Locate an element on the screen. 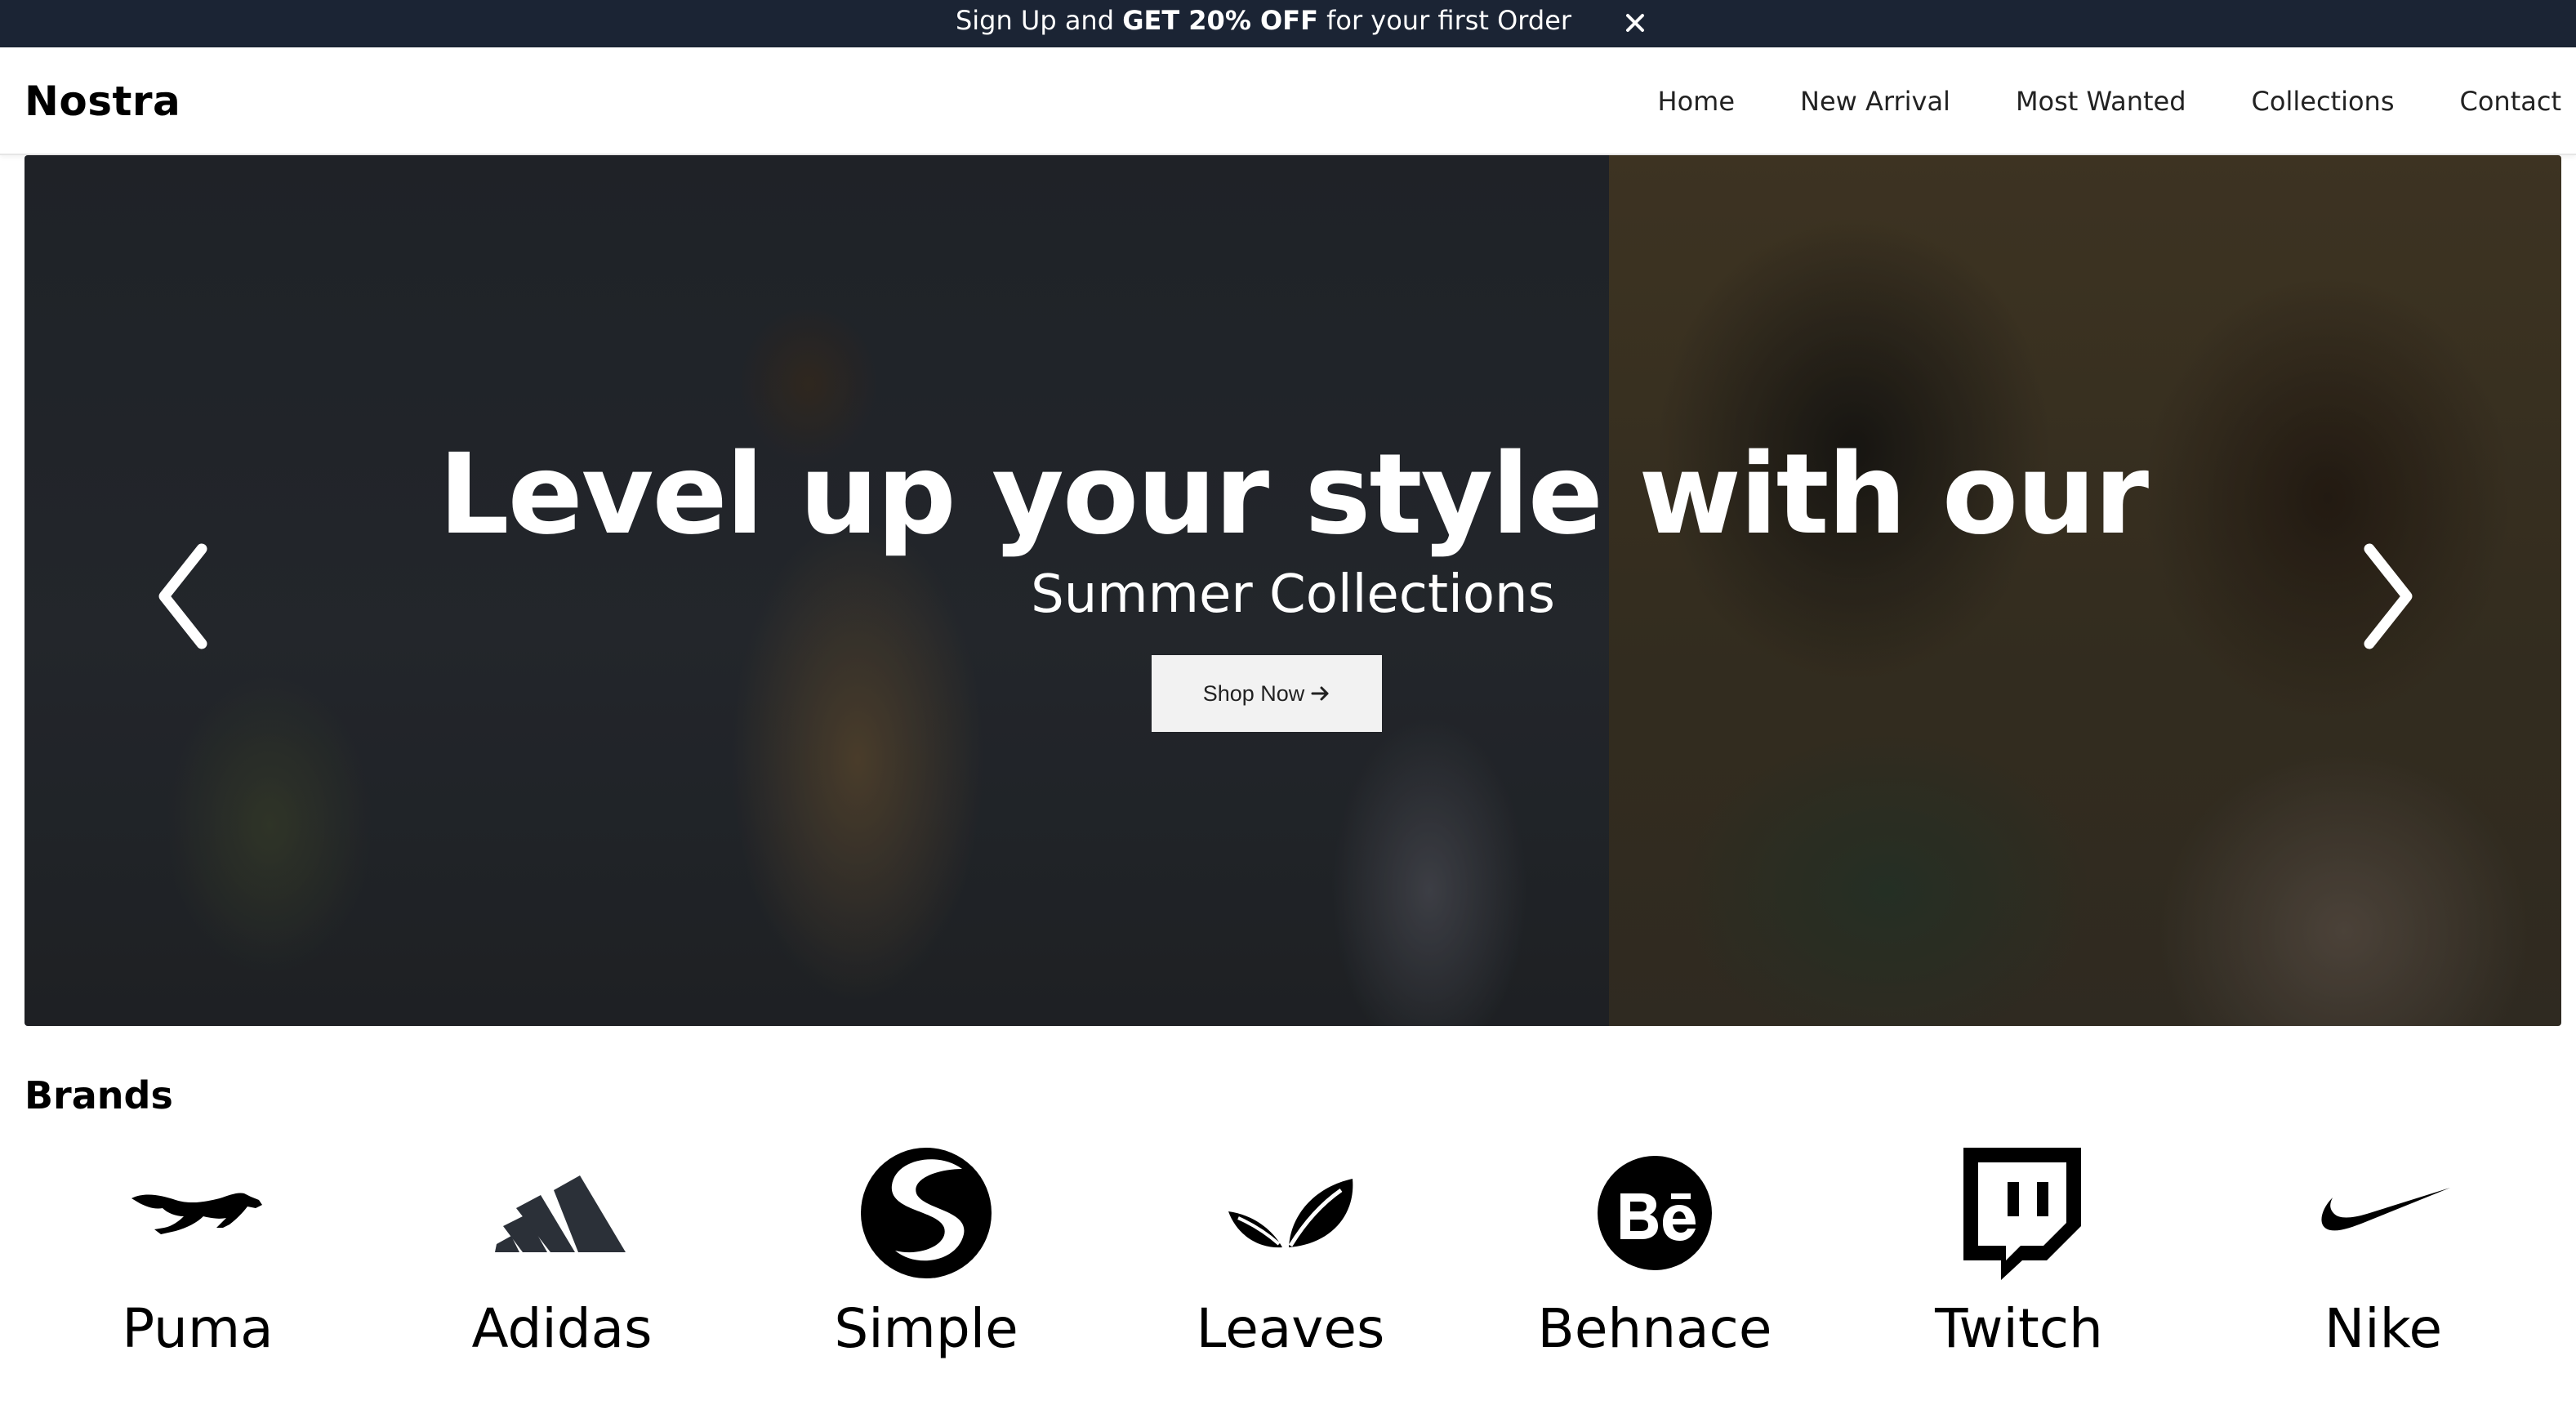 The height and width of the screenshot is (1405, 2576). nav-new-arrival: New Arrival is located at coordinates (1875, 102).